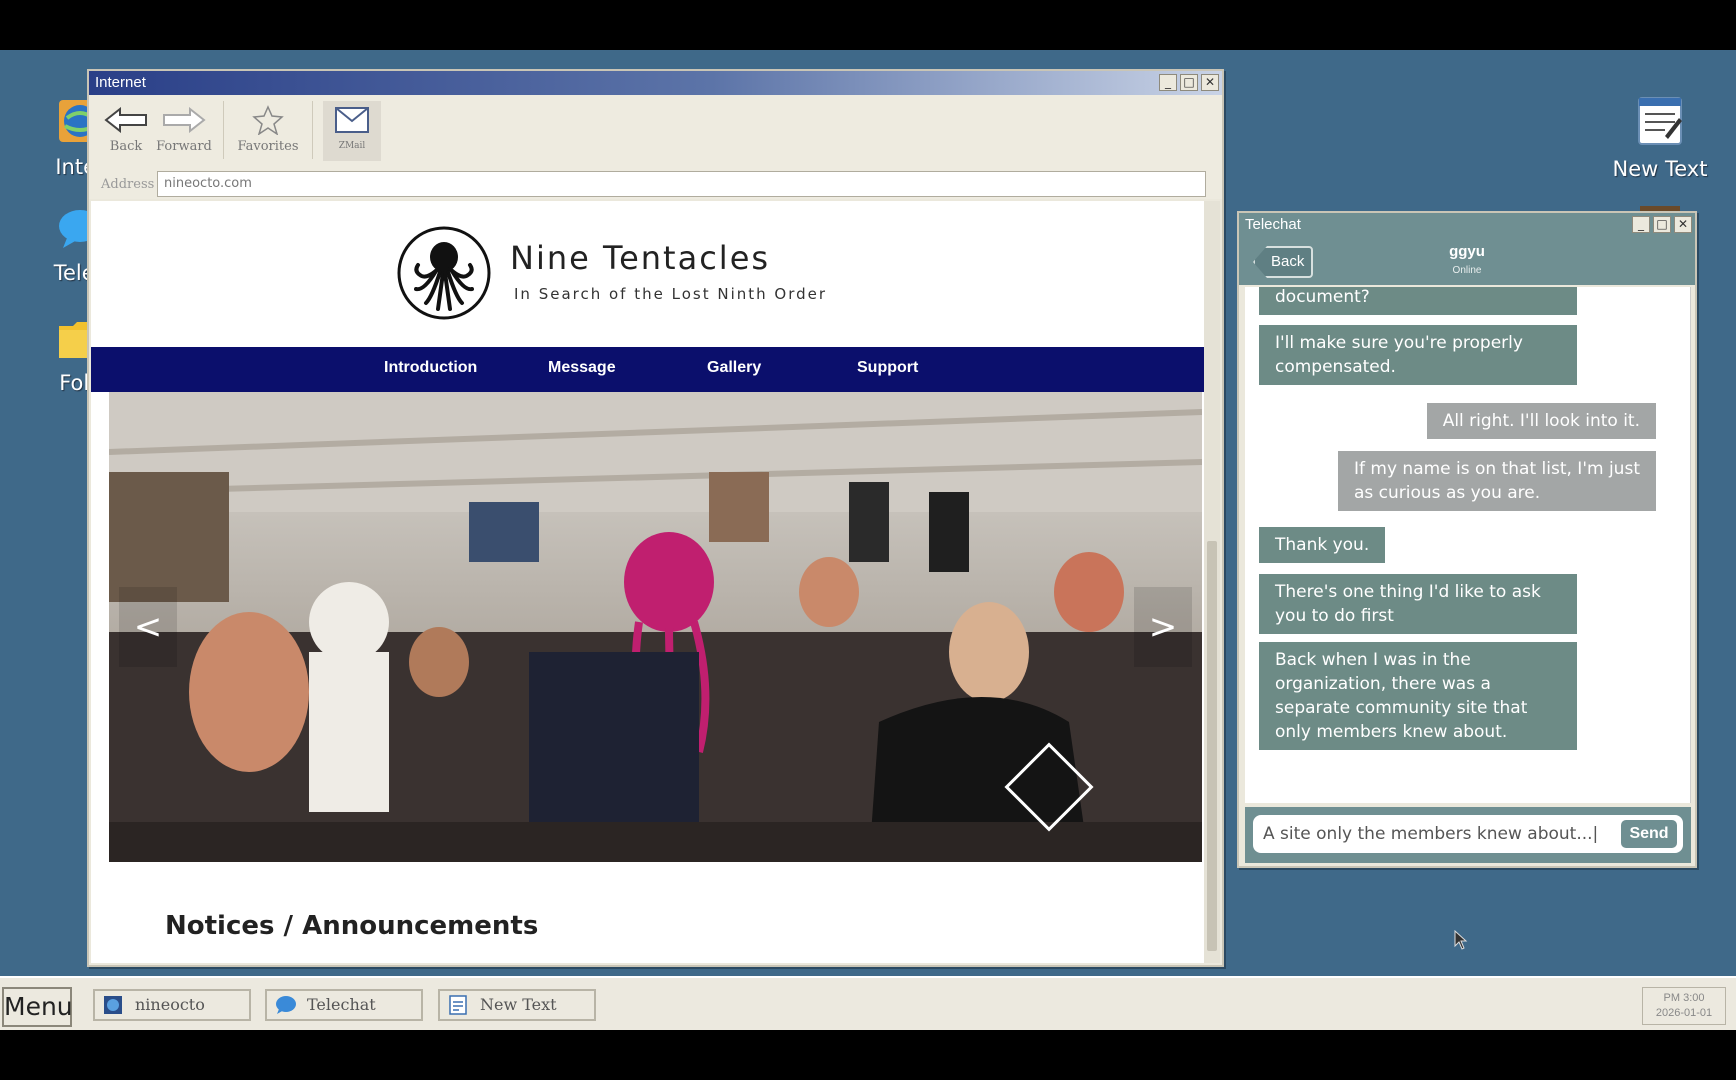 This screenshot has width=1736, height=1080. Describe the element at coordinates (1541, 421) in the screenshot. I see `message-outgoing: All right. I'll look into it.` at that location.